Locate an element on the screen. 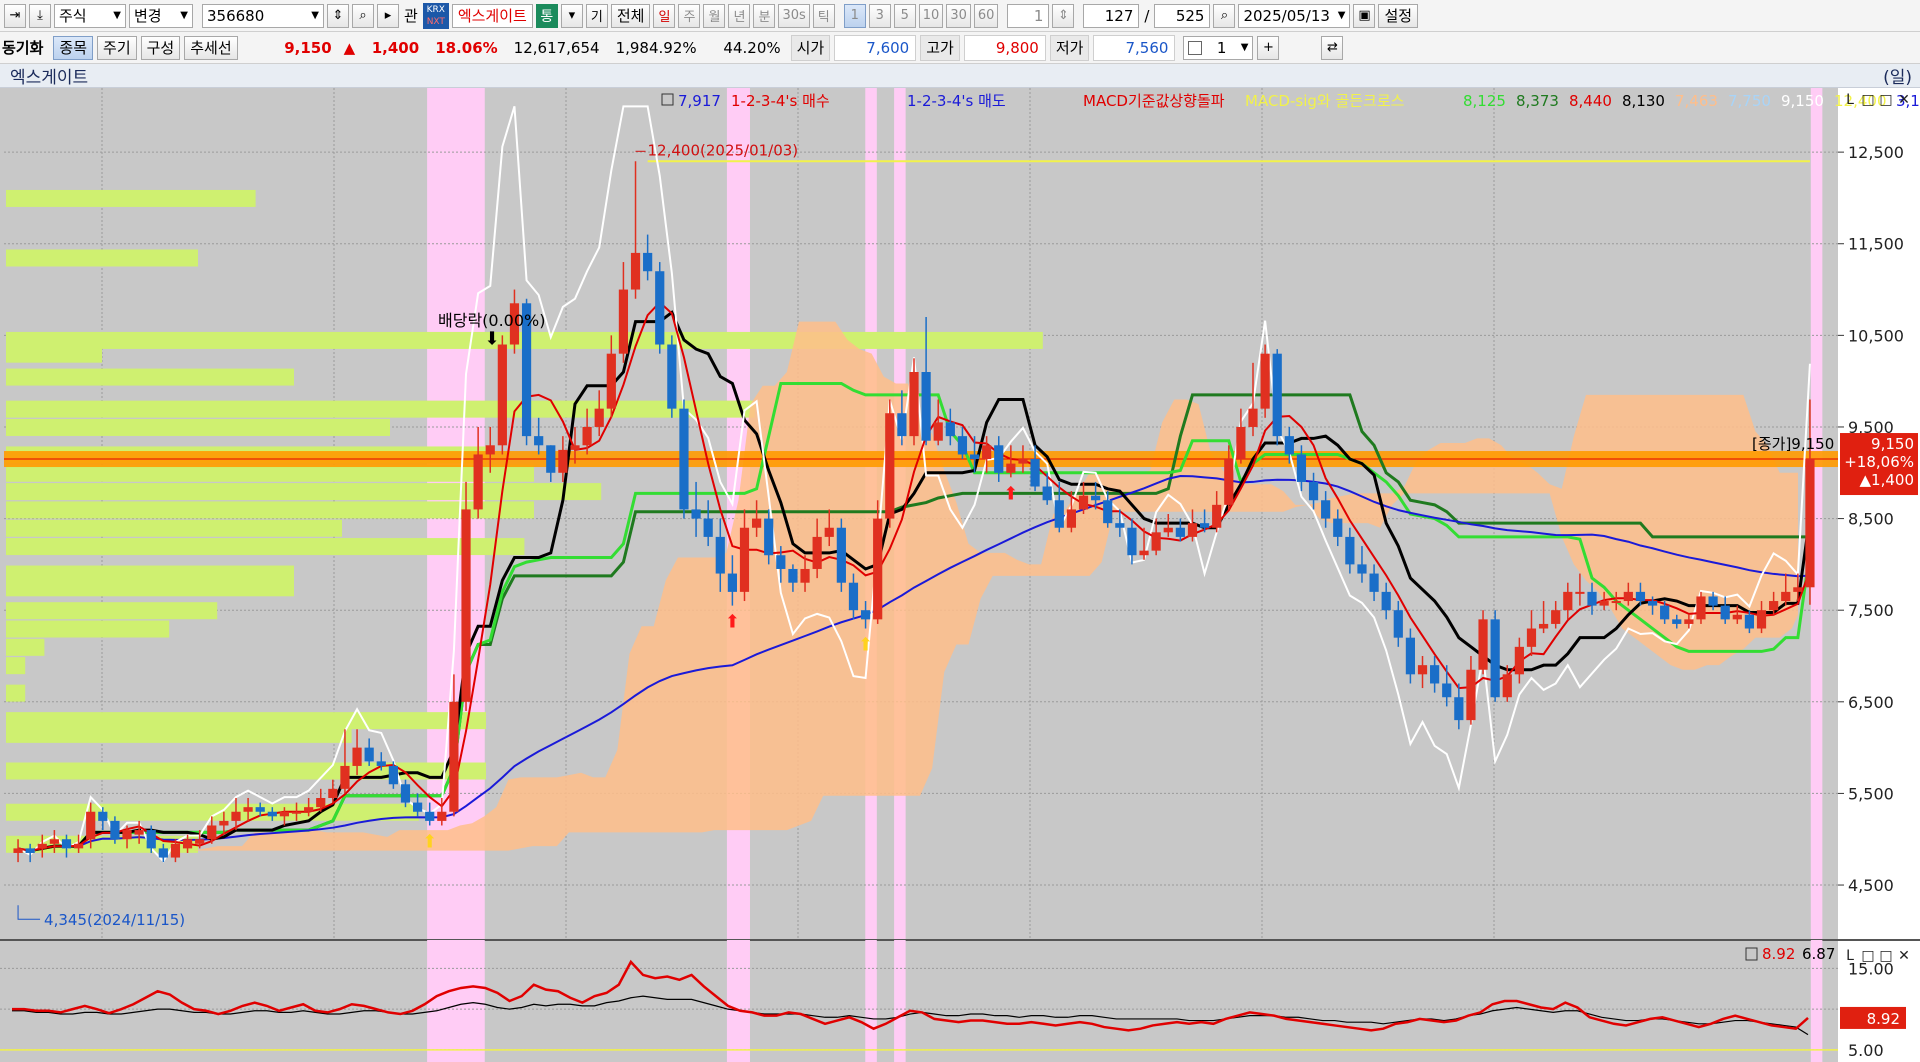  tong-button: 통 is located at coordinates (546, 15).